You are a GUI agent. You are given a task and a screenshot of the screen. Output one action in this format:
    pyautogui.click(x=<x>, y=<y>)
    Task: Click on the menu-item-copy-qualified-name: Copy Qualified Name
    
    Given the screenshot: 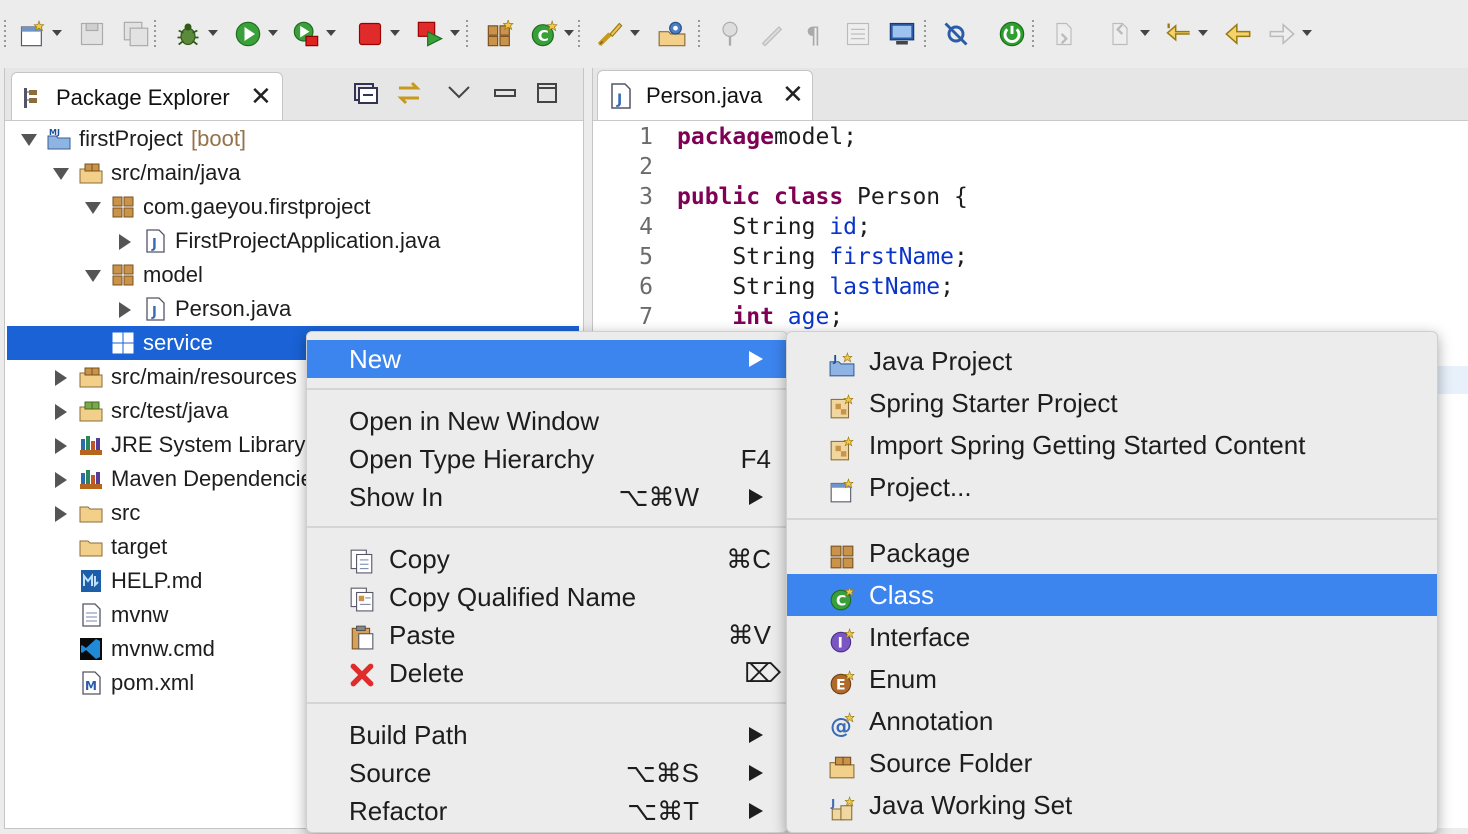 What is the action you would take?
    pyautogui.click(x=547, y=597)
    